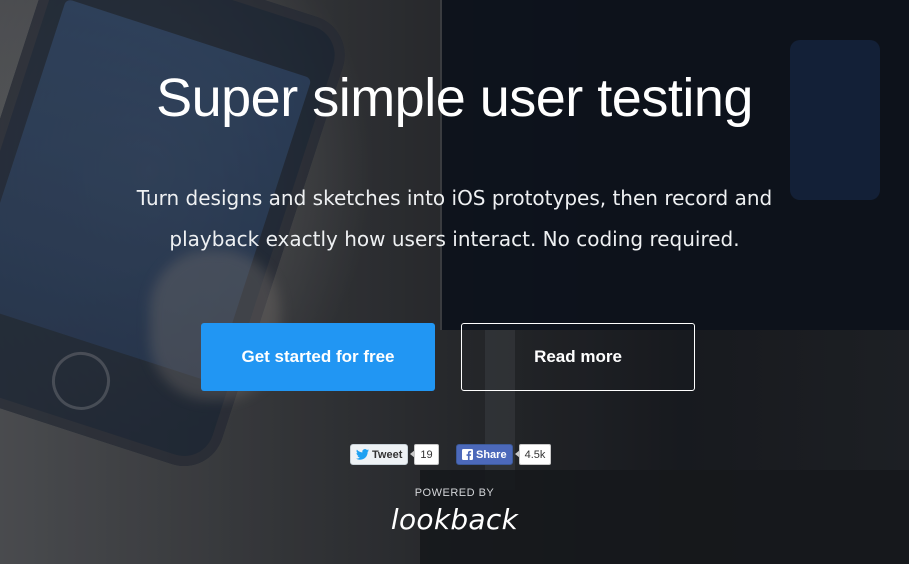 The height and width of the screenshot is (564, 909). What do you see at coordinates (318, 357) in the screenshot?
I see `get-started-button: Get started for free` at bounding box center [318, 357].